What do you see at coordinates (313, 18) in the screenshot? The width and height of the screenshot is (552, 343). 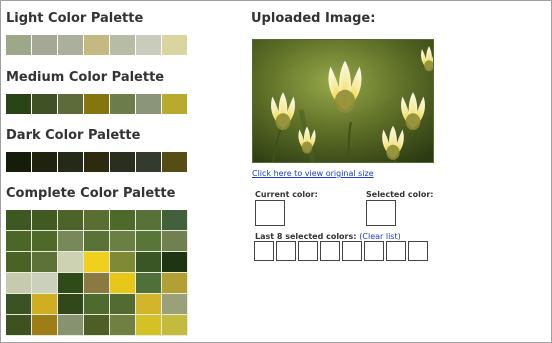 I see `uploaded-image-title: Uploaded Image:` at bounding box center [313, 18].